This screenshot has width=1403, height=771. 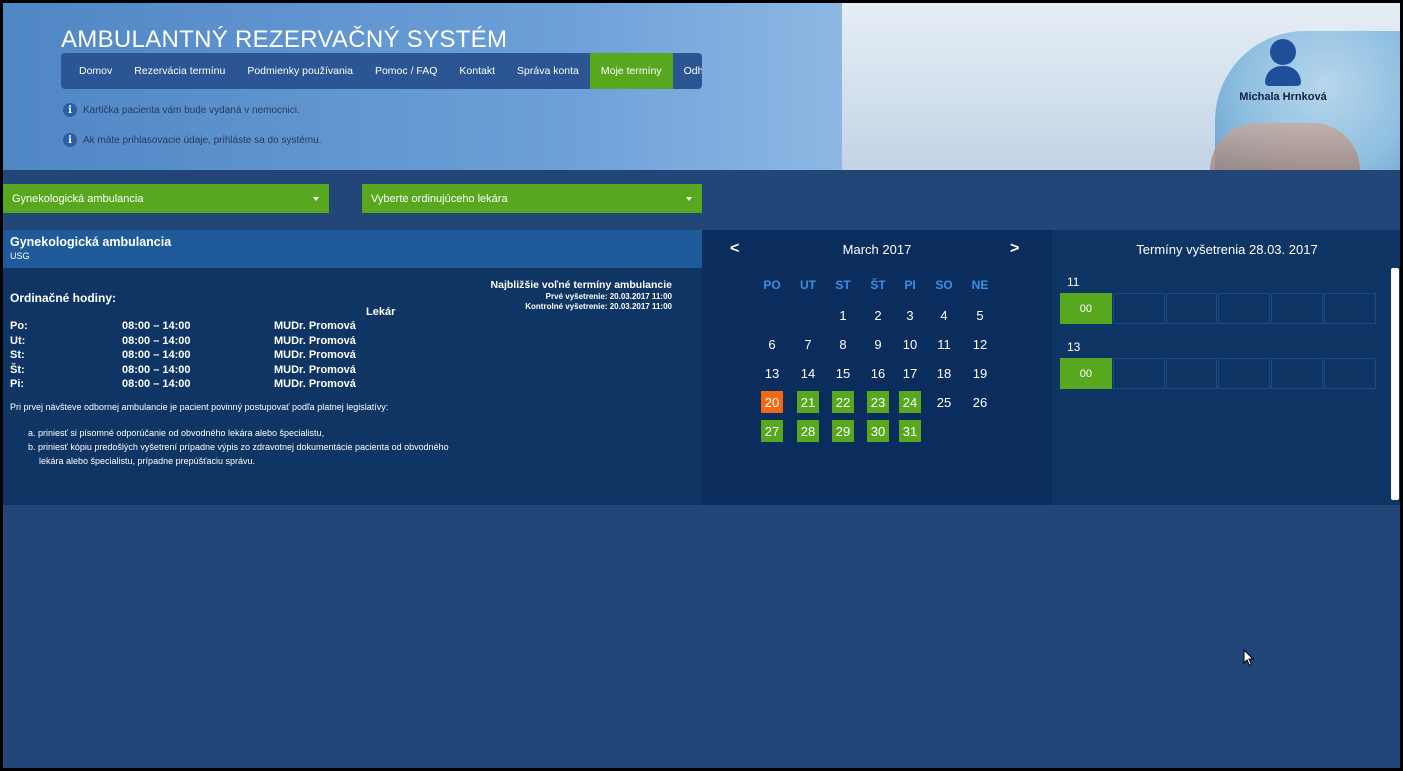 I want to click on weekday-header: PO, so click(x=772, y=285).